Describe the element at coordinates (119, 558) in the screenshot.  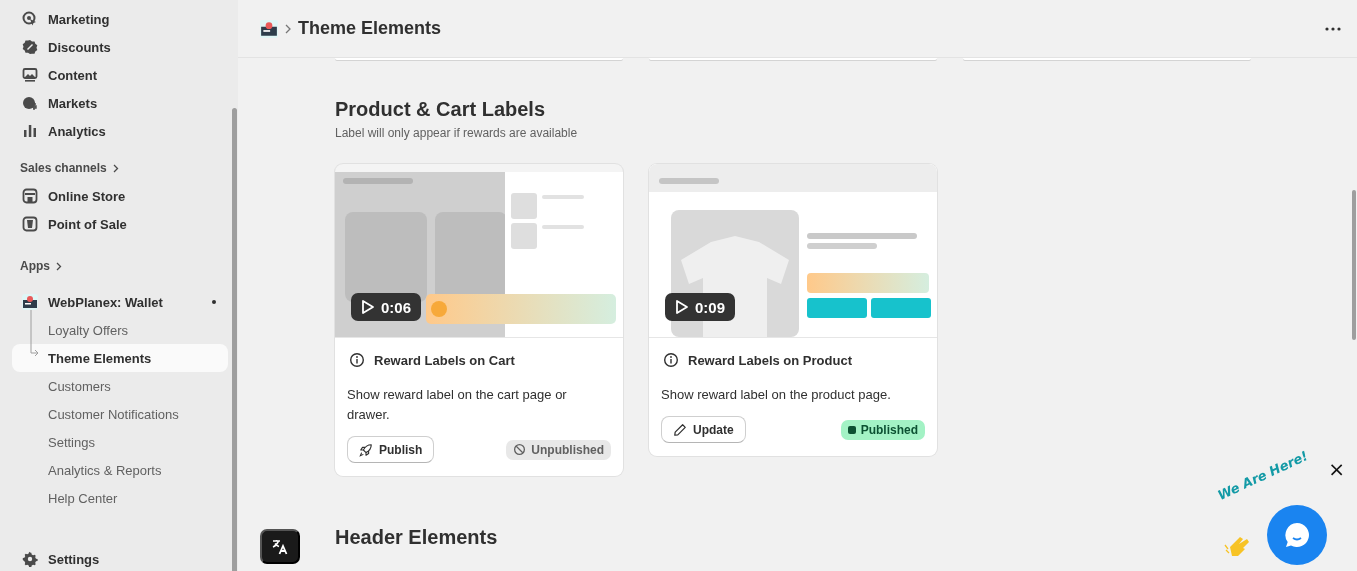
I see `nav-item: Settings` at that location.